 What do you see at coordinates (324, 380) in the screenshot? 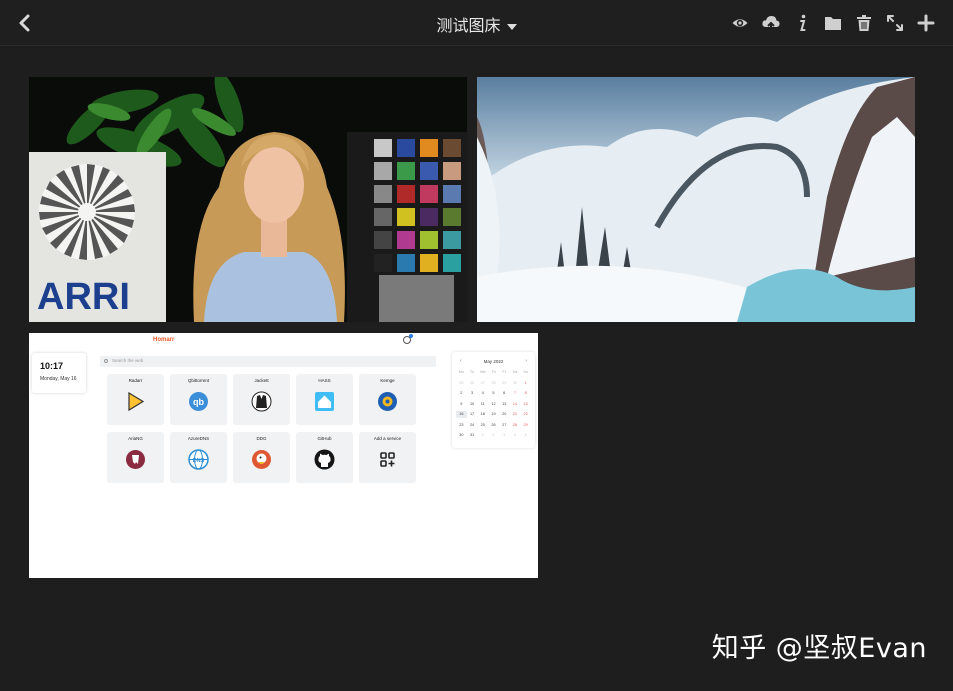
I see `tile-label: HASS` at bounding box center [324, 380].